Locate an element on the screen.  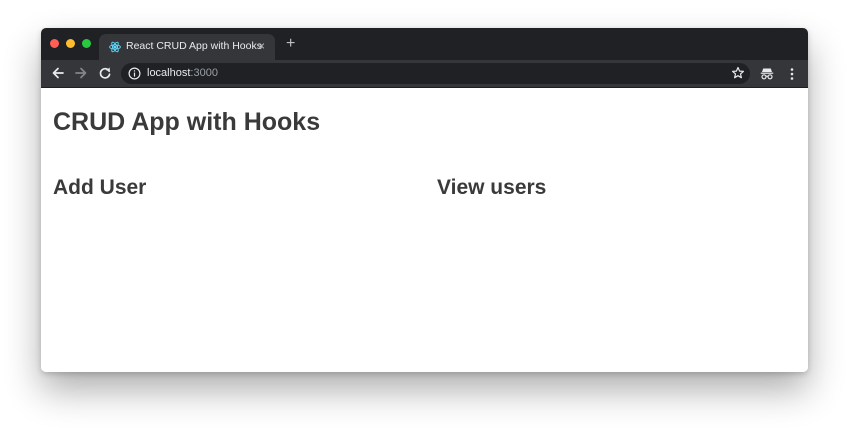
back-arrow-icon is located at coordinates (58, 73).